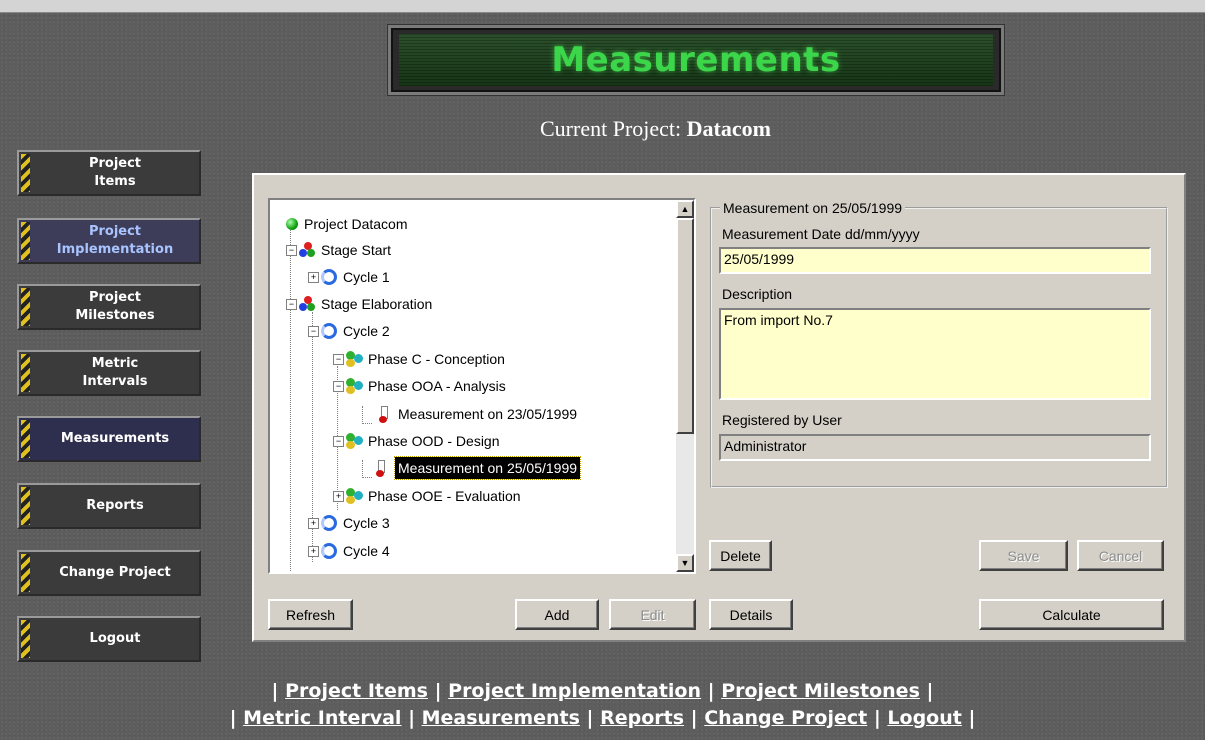  I want to click on registered-by-field: Administrator, so click(935, 447).